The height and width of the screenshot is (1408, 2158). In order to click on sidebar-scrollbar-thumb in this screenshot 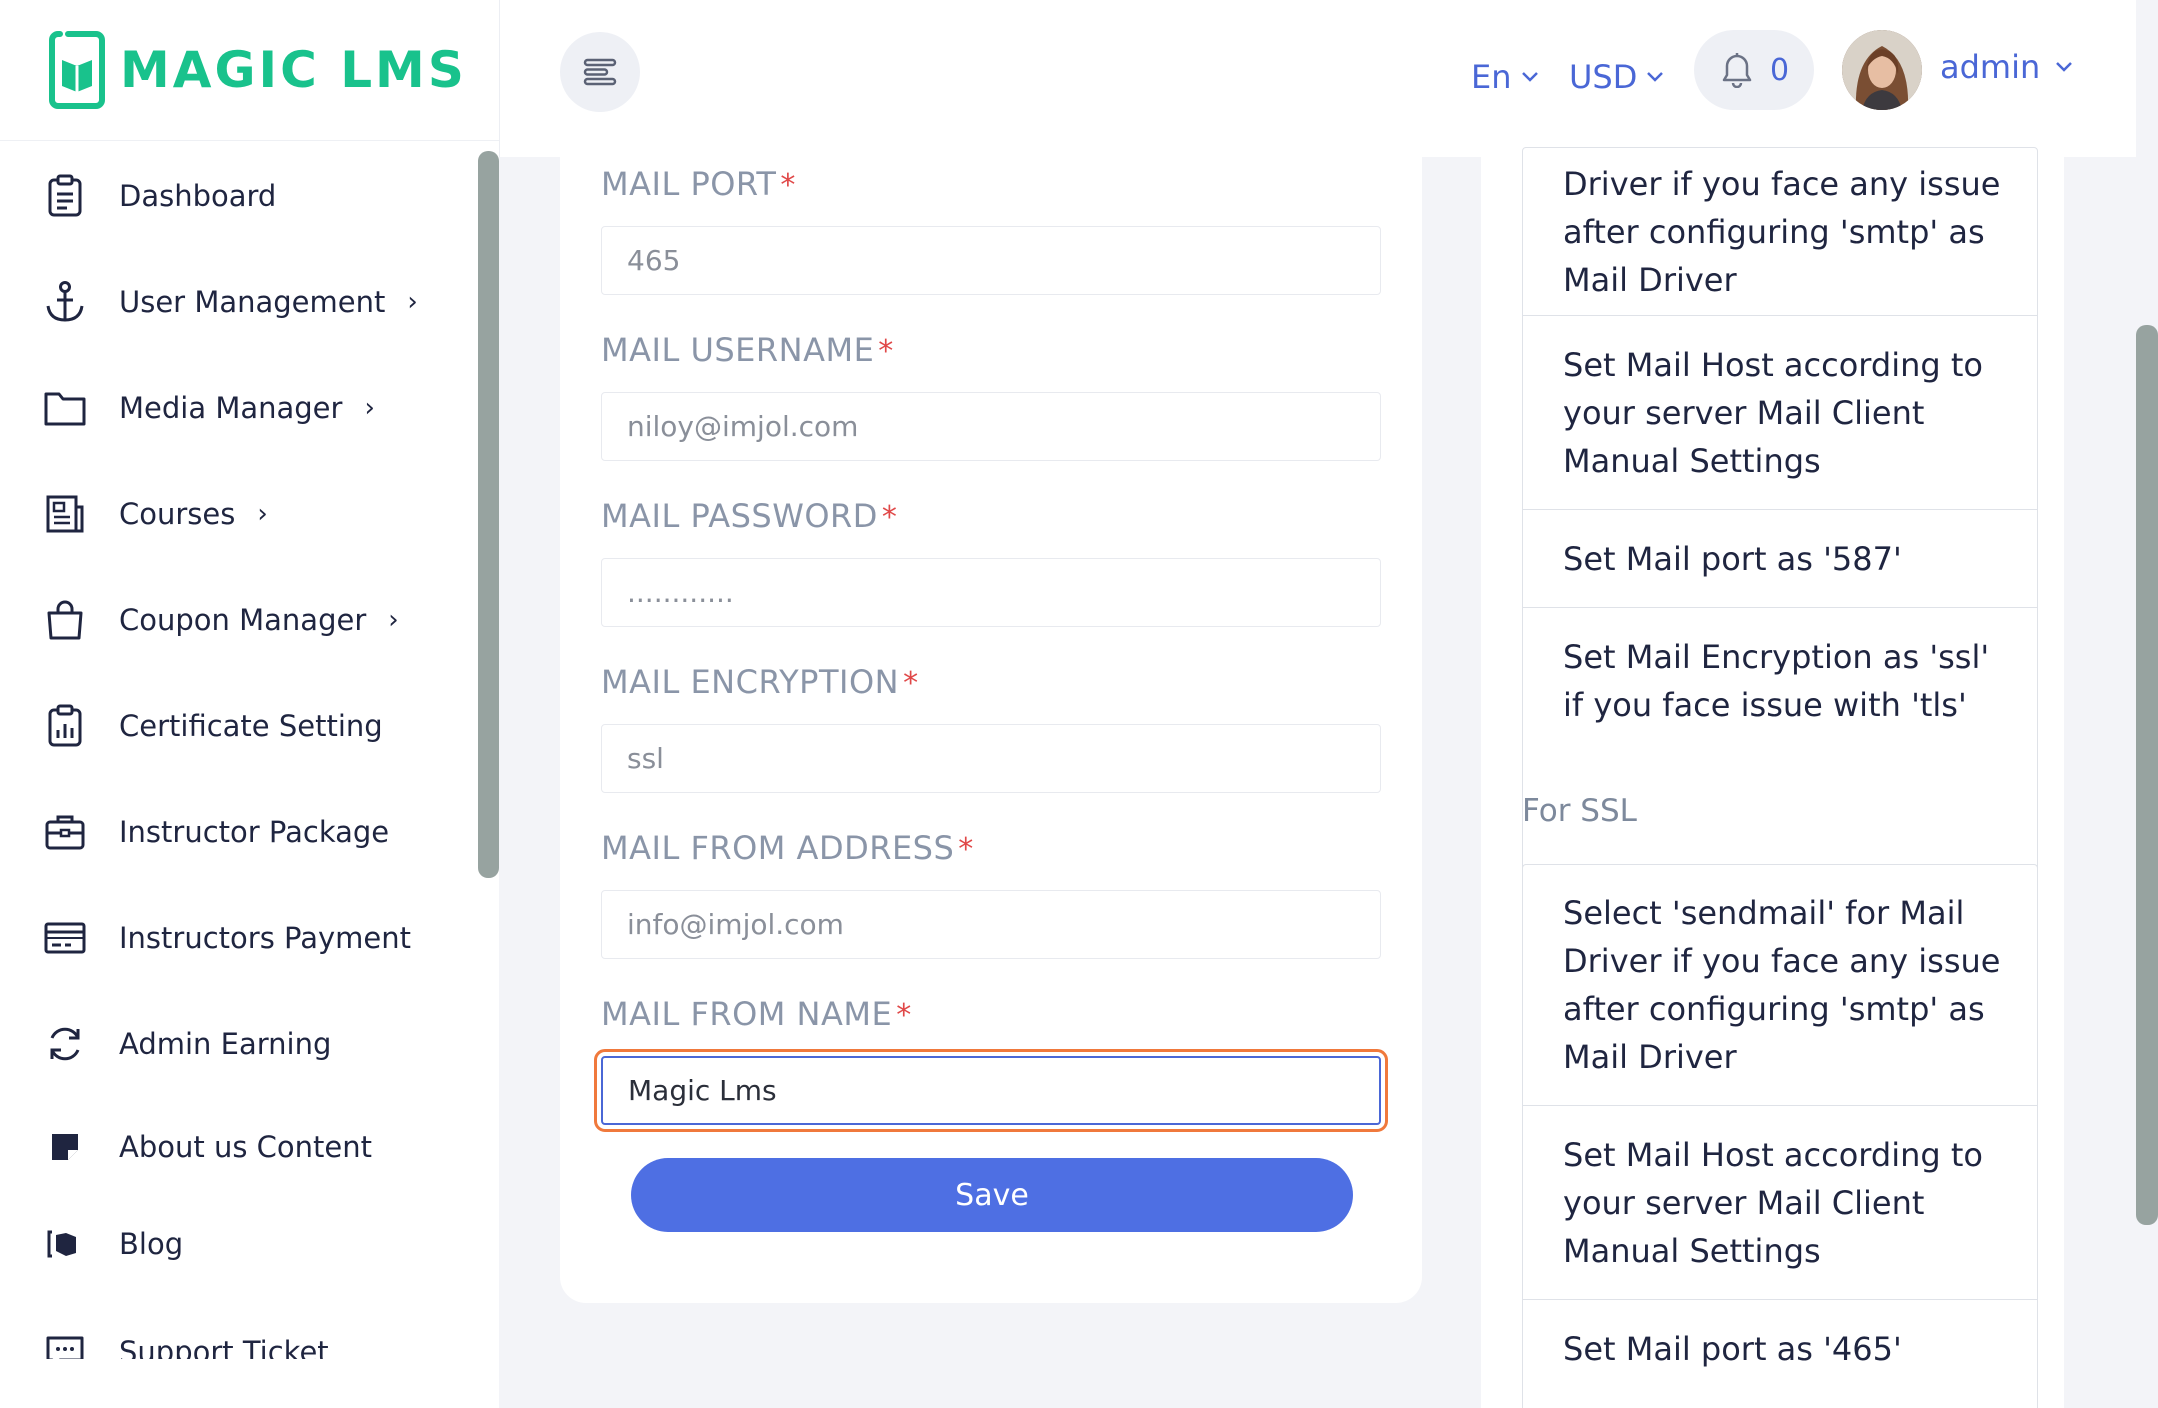, I will do `click(488, 514)`.